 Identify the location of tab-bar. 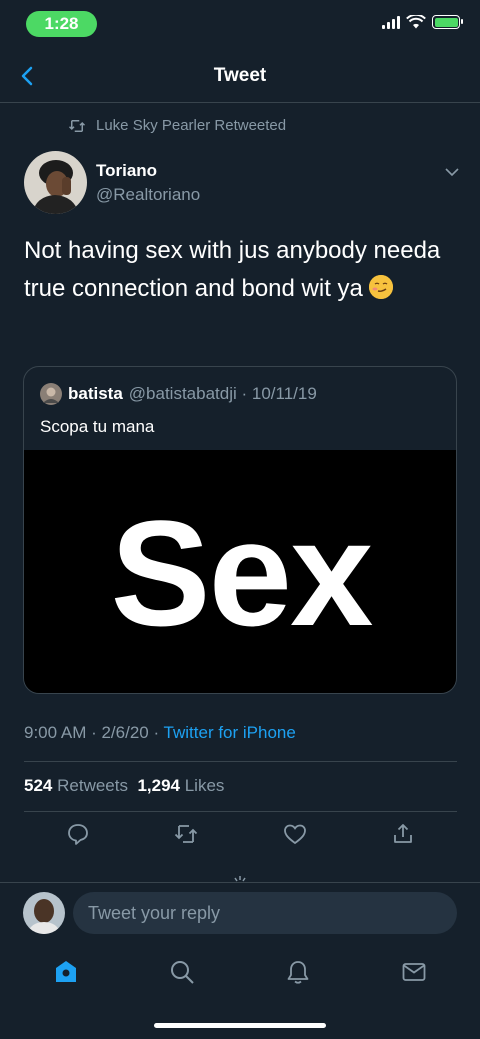
(240, 971).